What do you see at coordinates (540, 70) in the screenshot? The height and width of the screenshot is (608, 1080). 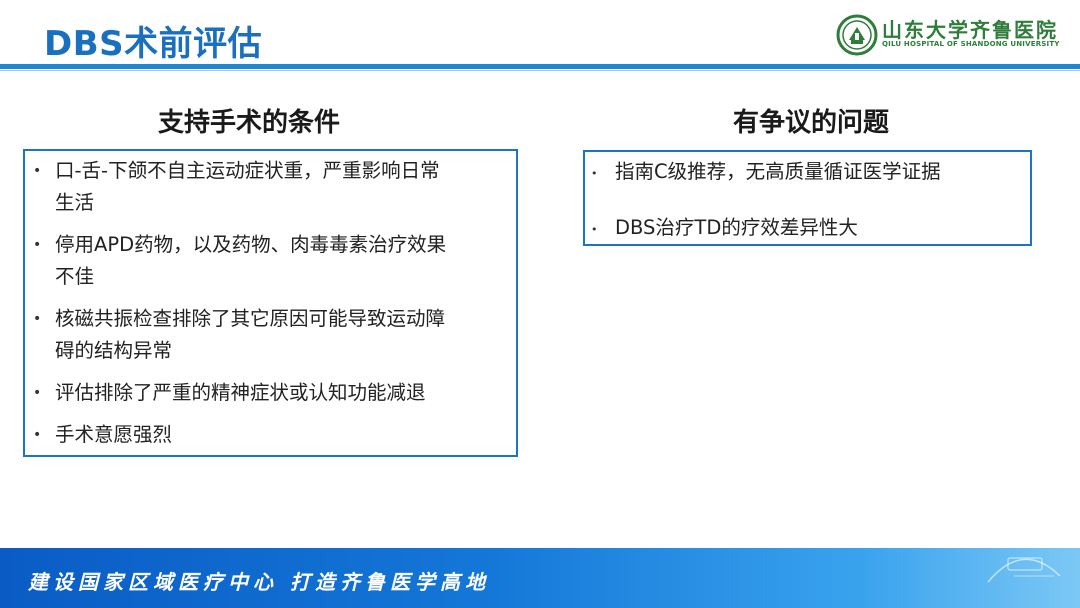 I see `header-divider-thin` at bounding box center [540, 70].